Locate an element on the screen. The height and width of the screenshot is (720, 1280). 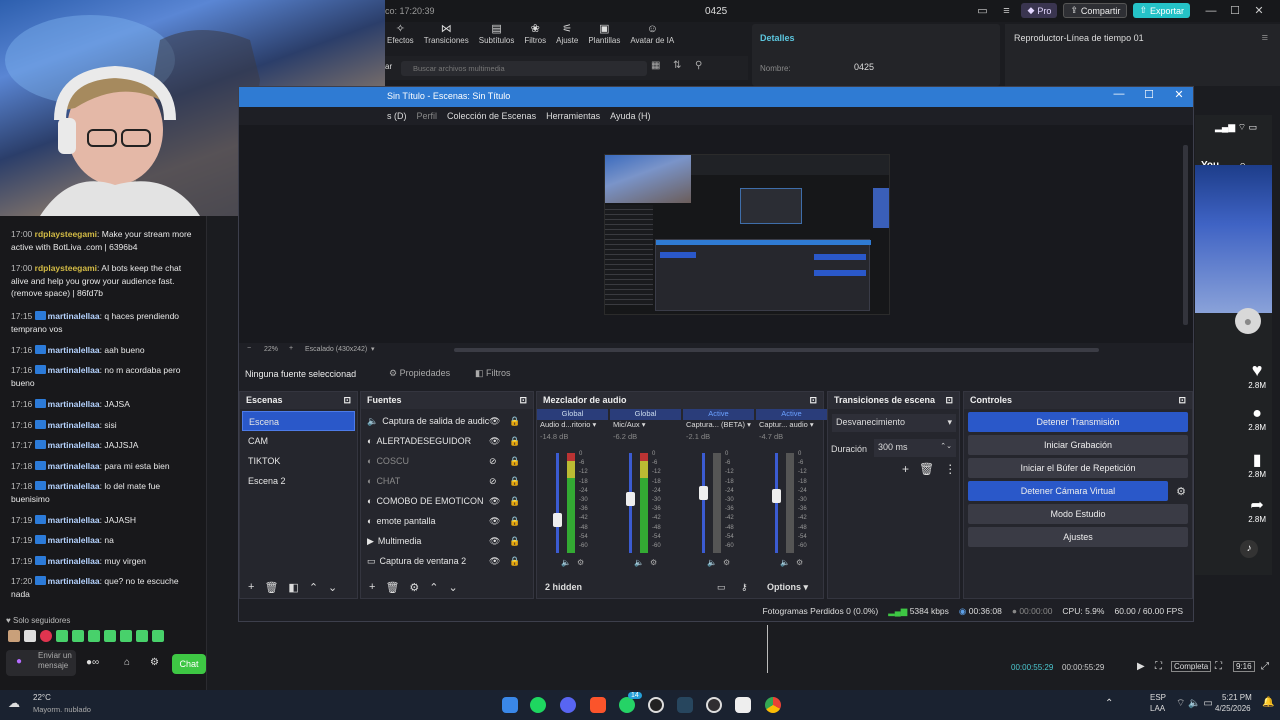
hidden-count: 2 hidden is located at coordinates (563, 587).